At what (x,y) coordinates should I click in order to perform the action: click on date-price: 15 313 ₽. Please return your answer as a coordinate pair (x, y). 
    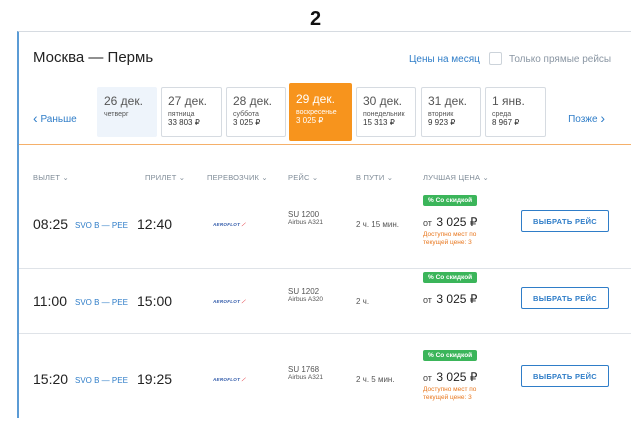
    Looking at the image, I should click on (379, 122).